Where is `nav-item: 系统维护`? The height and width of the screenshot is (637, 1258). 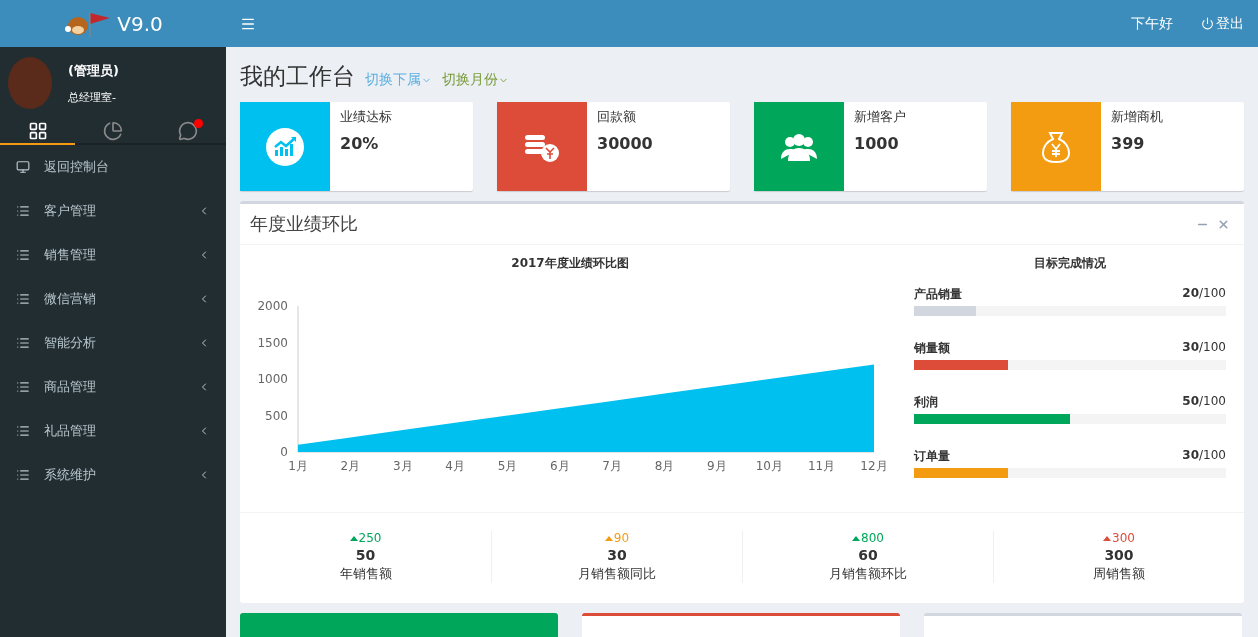 nav-item: 系统维护 is located at coordinates (113, 475).